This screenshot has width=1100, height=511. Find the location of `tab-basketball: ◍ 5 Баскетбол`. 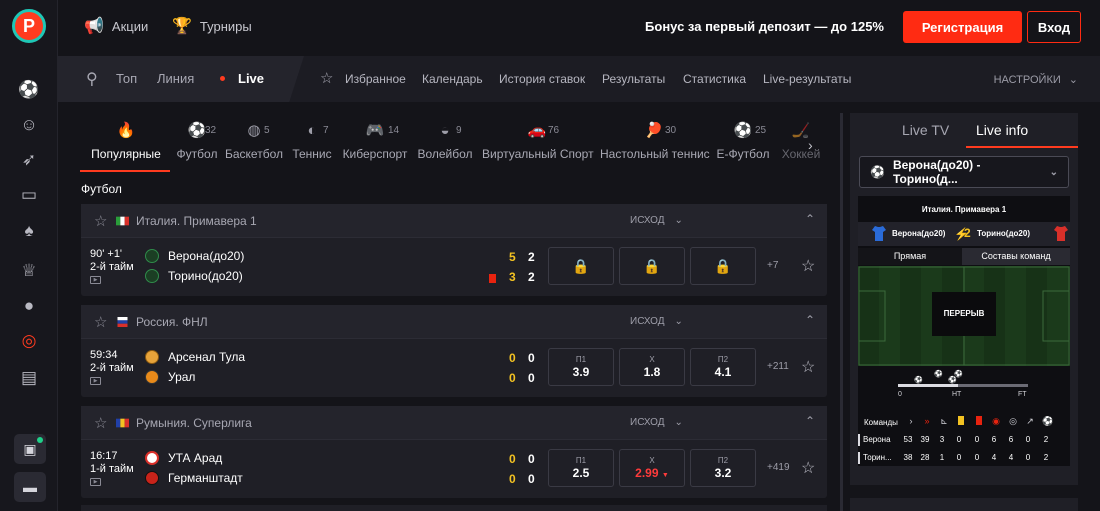

tab-basketball: ◍ 5 Баскетбол is located at coordinates (254, 147).